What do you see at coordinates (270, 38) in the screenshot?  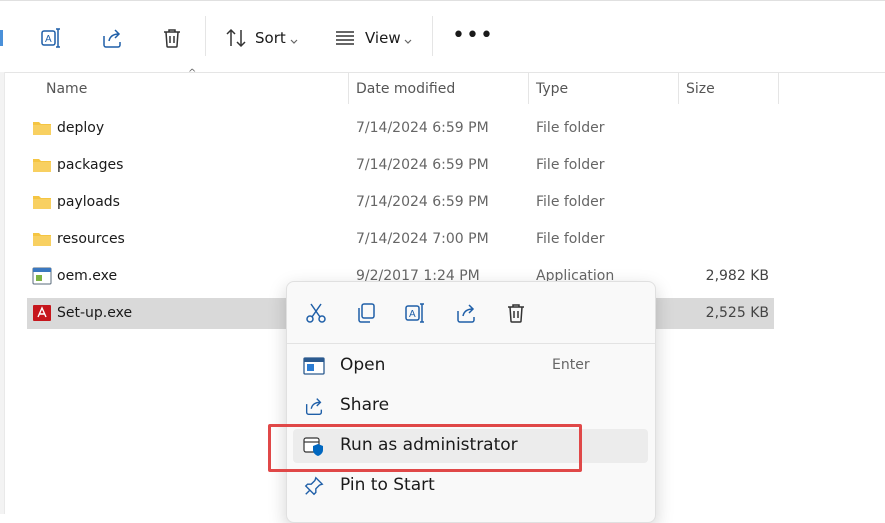 I see `sort-button: Sort` at bounding box center [270, 38].